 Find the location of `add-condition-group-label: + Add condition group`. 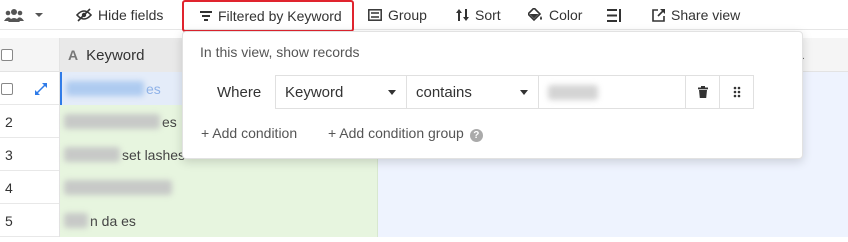

add-condition-group-label: + Add condition group is located at coordinates (396, 133).